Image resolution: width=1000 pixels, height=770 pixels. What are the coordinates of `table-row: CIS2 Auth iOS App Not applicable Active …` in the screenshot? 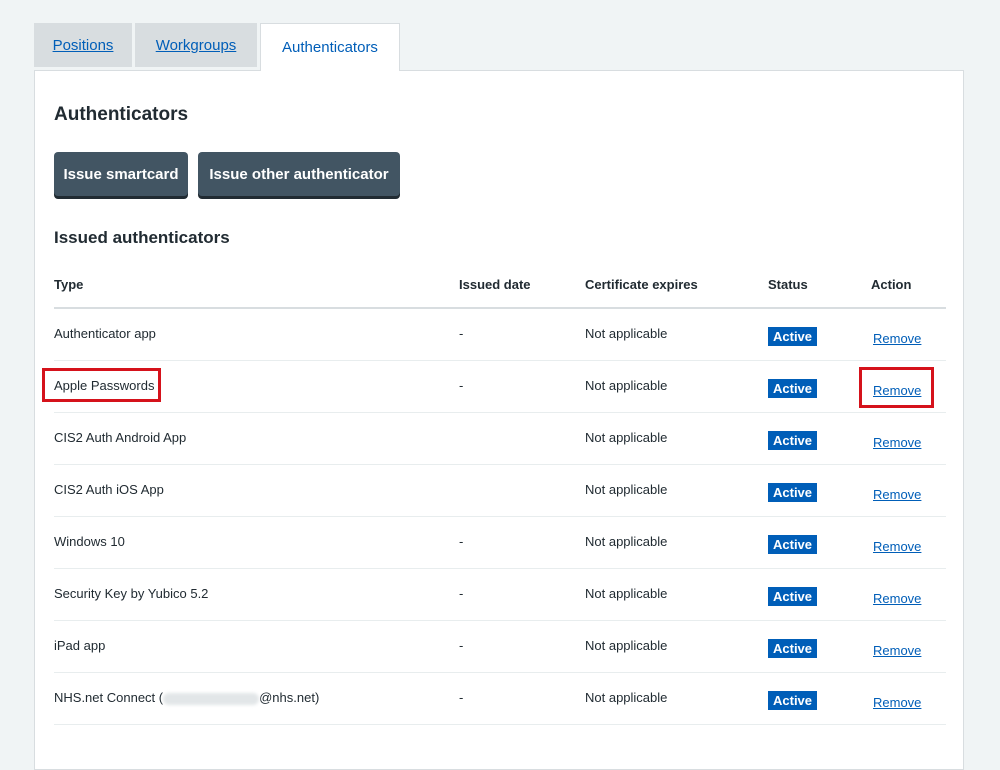 It's located at (500, 490).